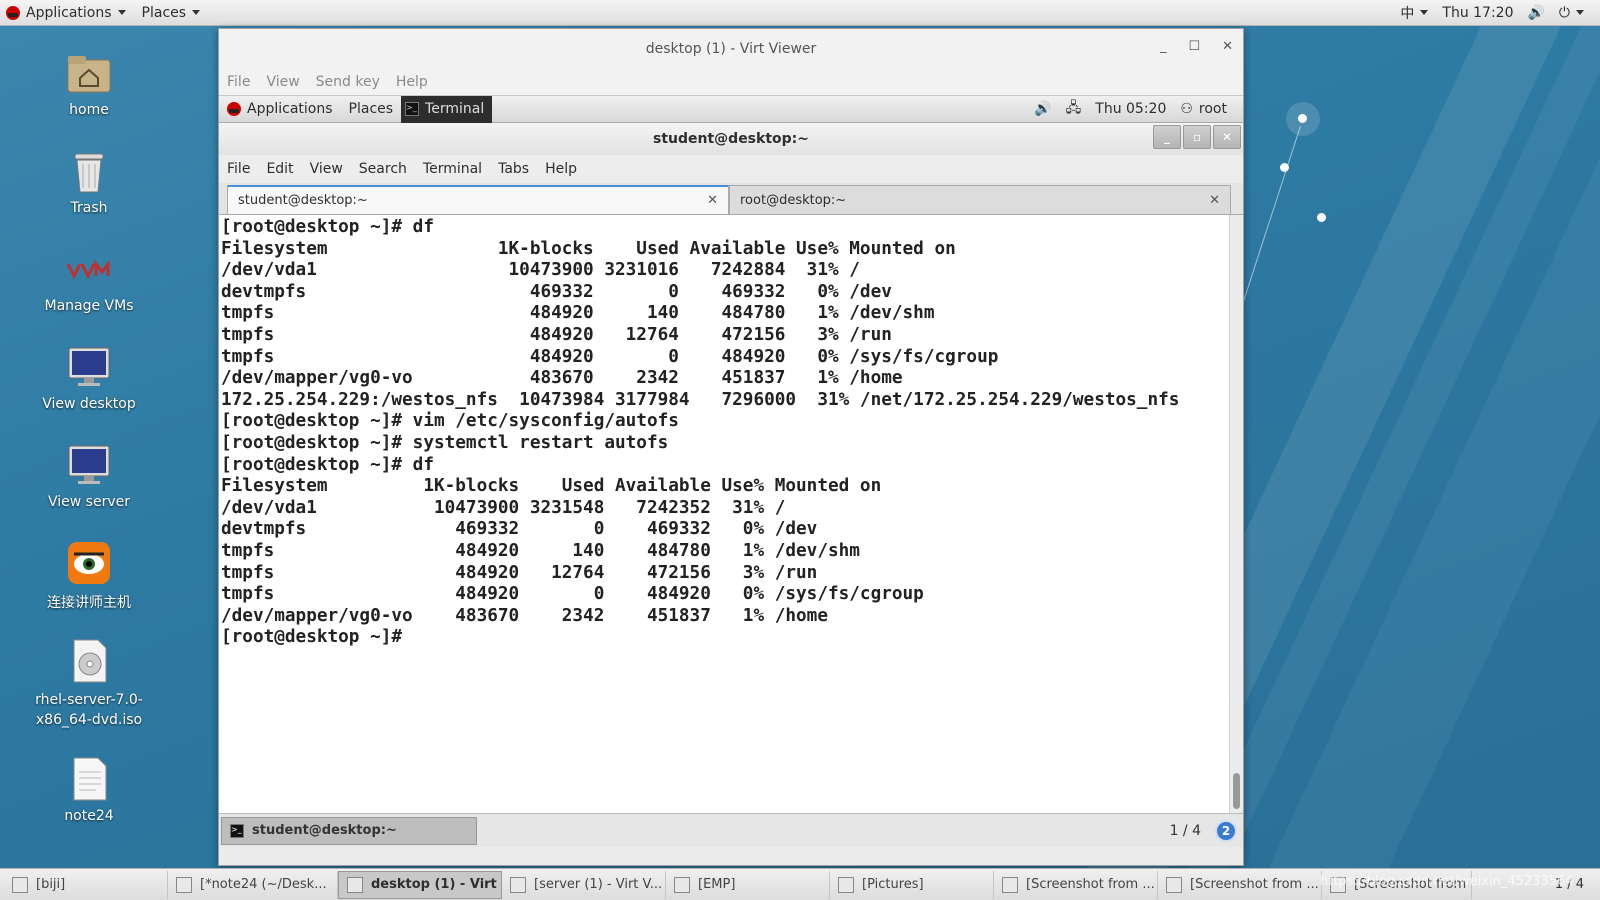  Describe the element at coordinates (513, 169) in the screenshot. I see `terminal-menu-tabs: Tabs` at that location.